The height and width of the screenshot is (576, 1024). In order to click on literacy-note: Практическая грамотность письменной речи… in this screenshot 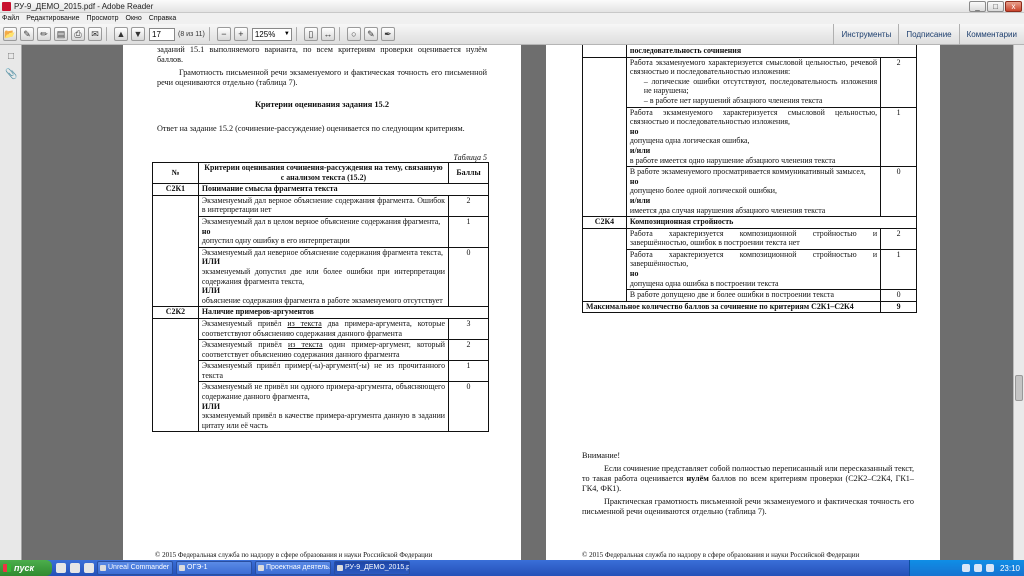, I will do `click(748, 506)`.